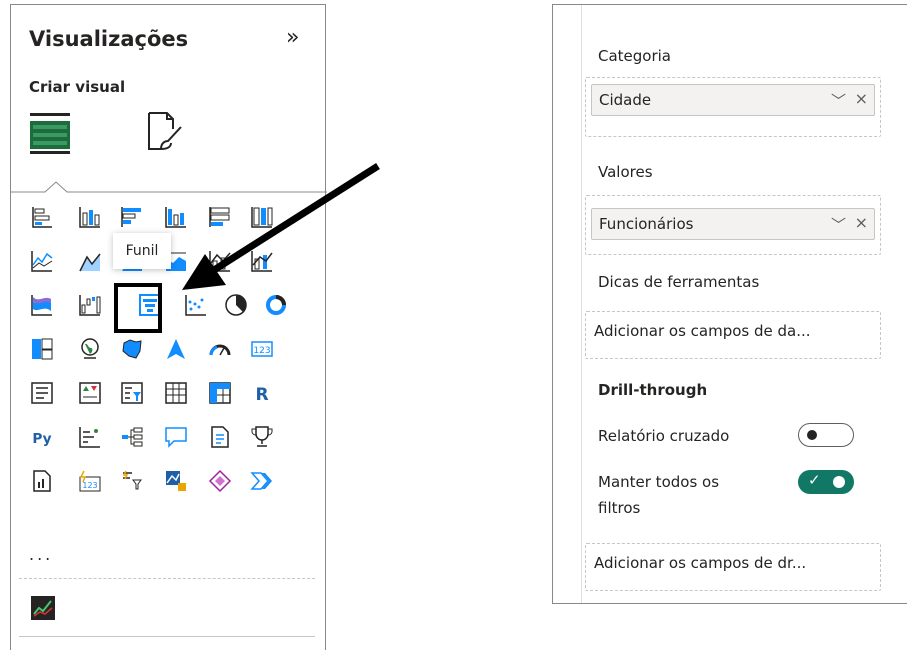  I want to click on paginated-report-icon, so click(42, 481).